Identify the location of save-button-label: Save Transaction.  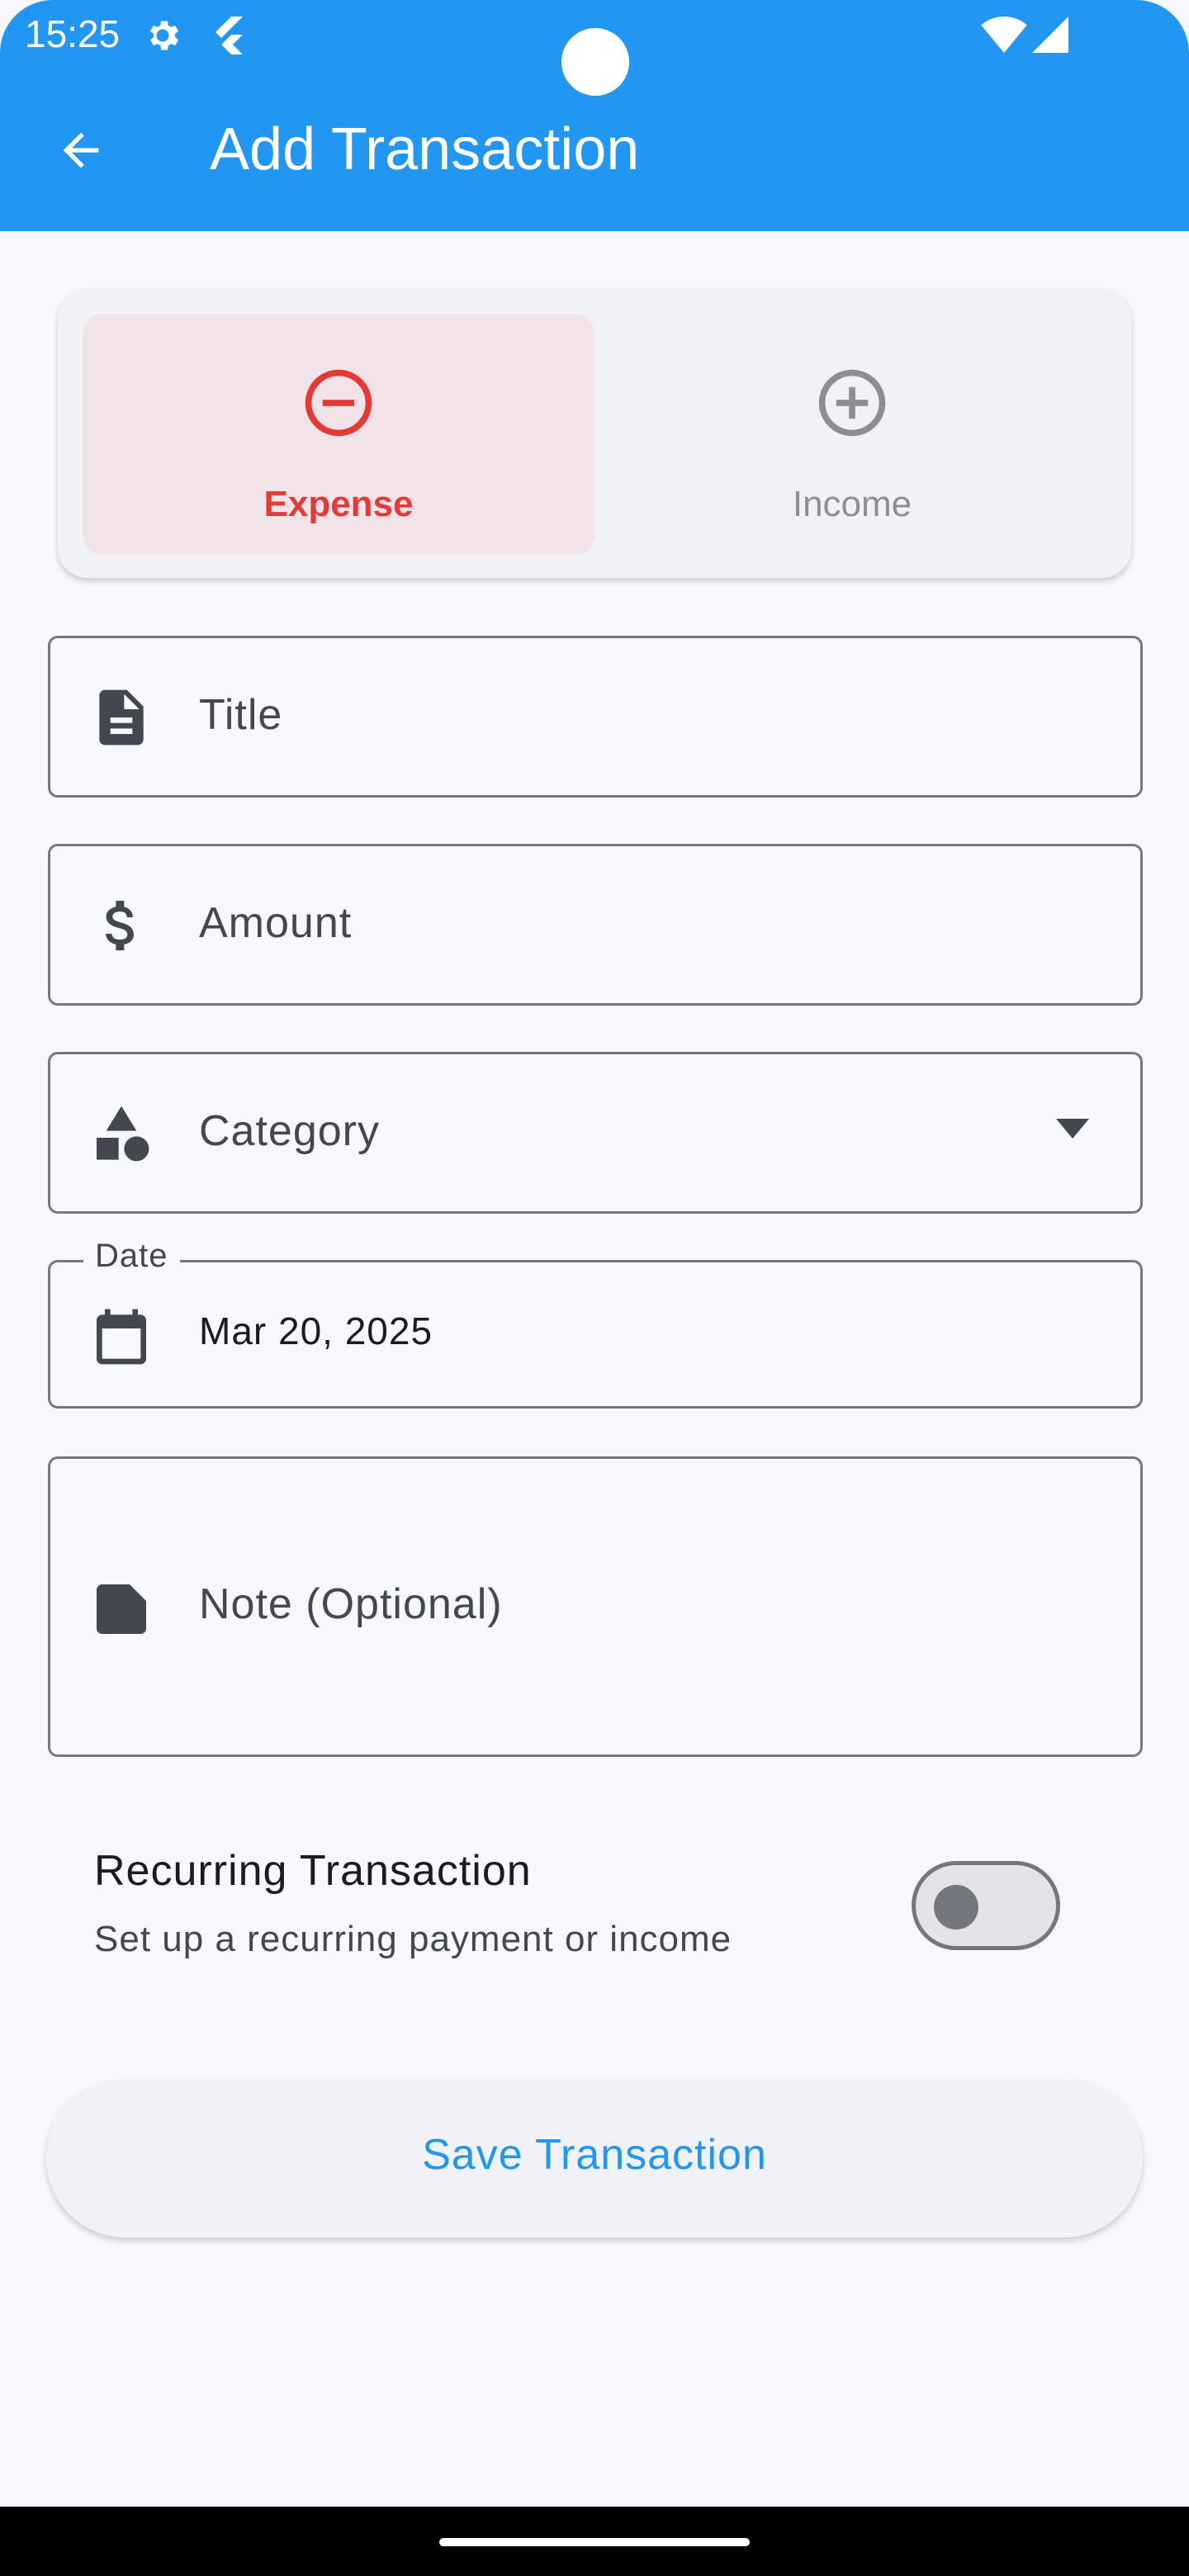
(594, 2155).